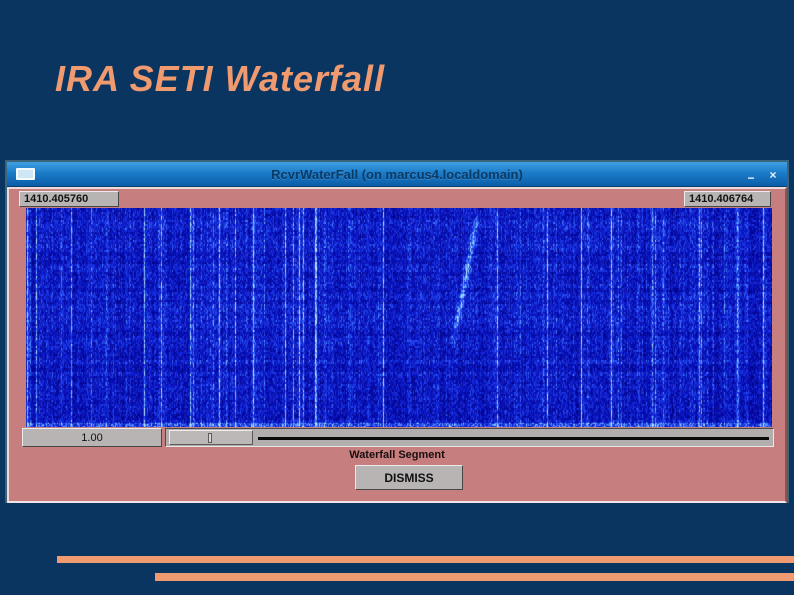 This screenshot has height=595, width=794. I want to click on dismiss-button: DISMISS, so click(409, 477).